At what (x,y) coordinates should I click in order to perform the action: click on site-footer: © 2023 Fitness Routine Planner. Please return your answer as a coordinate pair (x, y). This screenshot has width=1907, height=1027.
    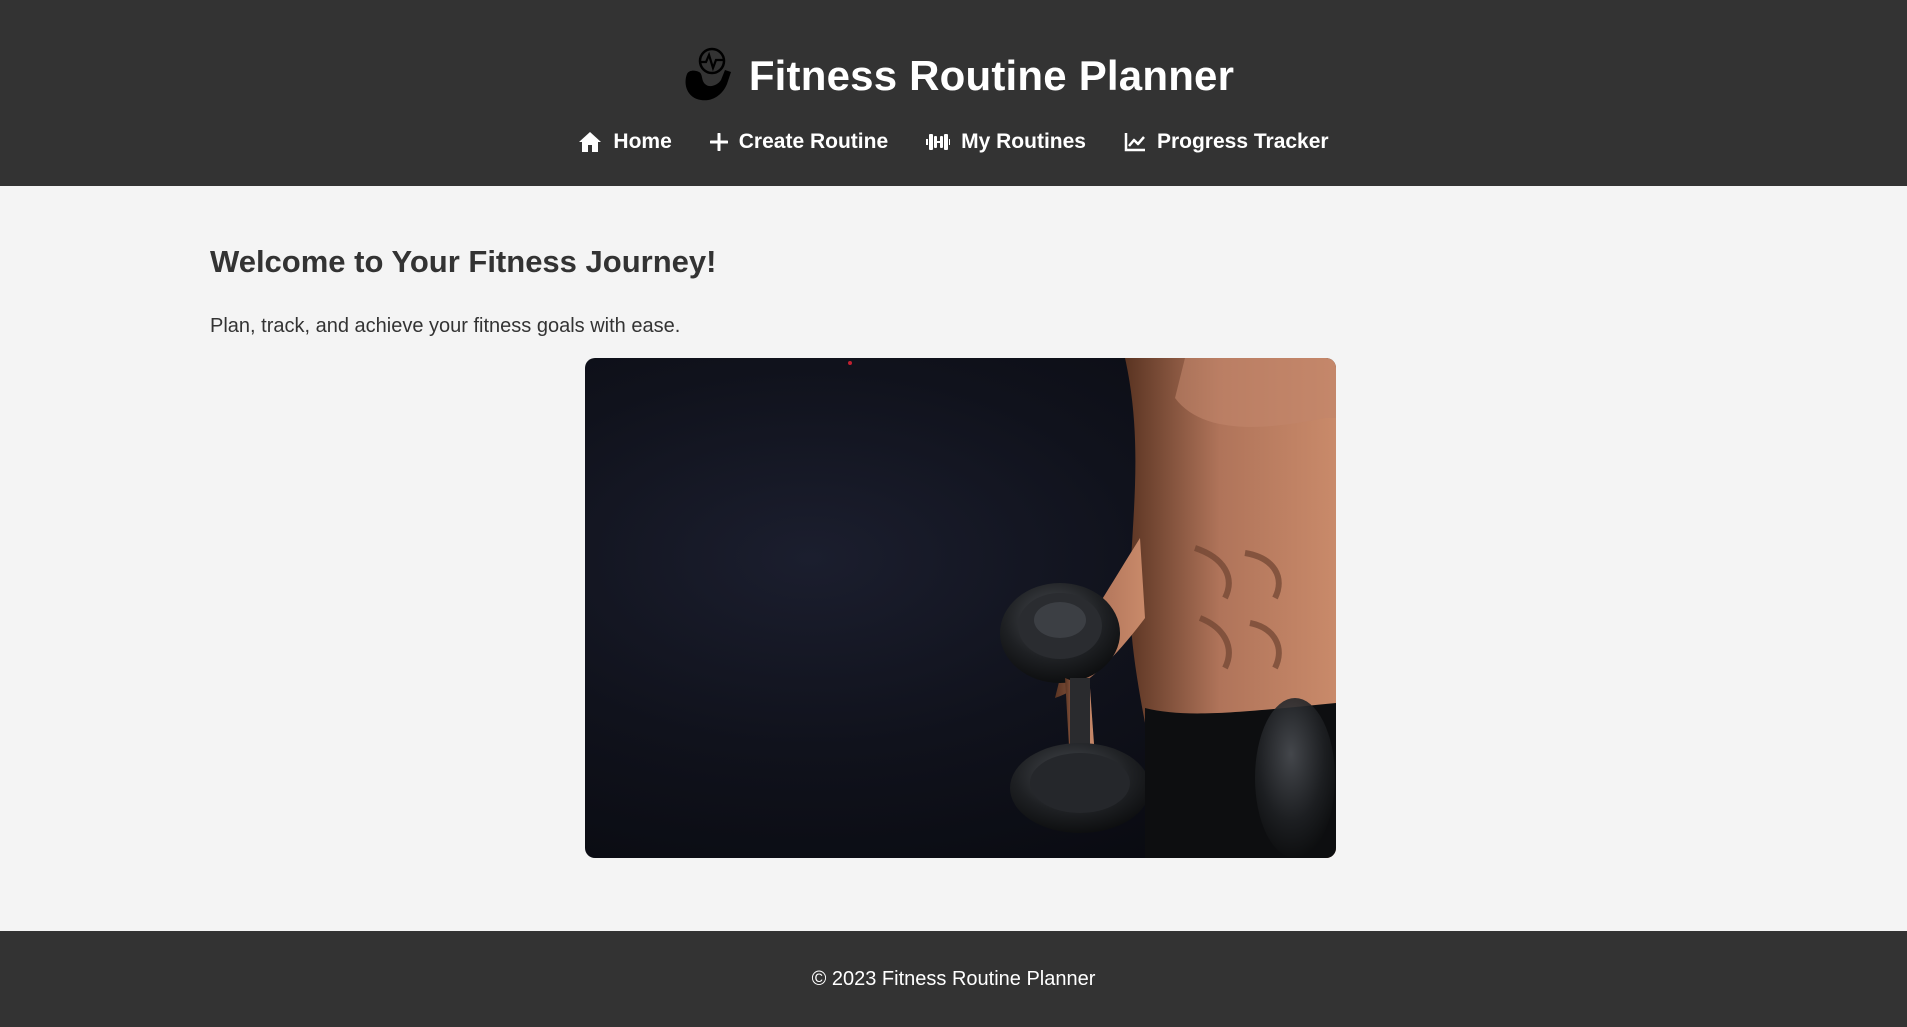
    Looking at the image, I should click on (953, 979).